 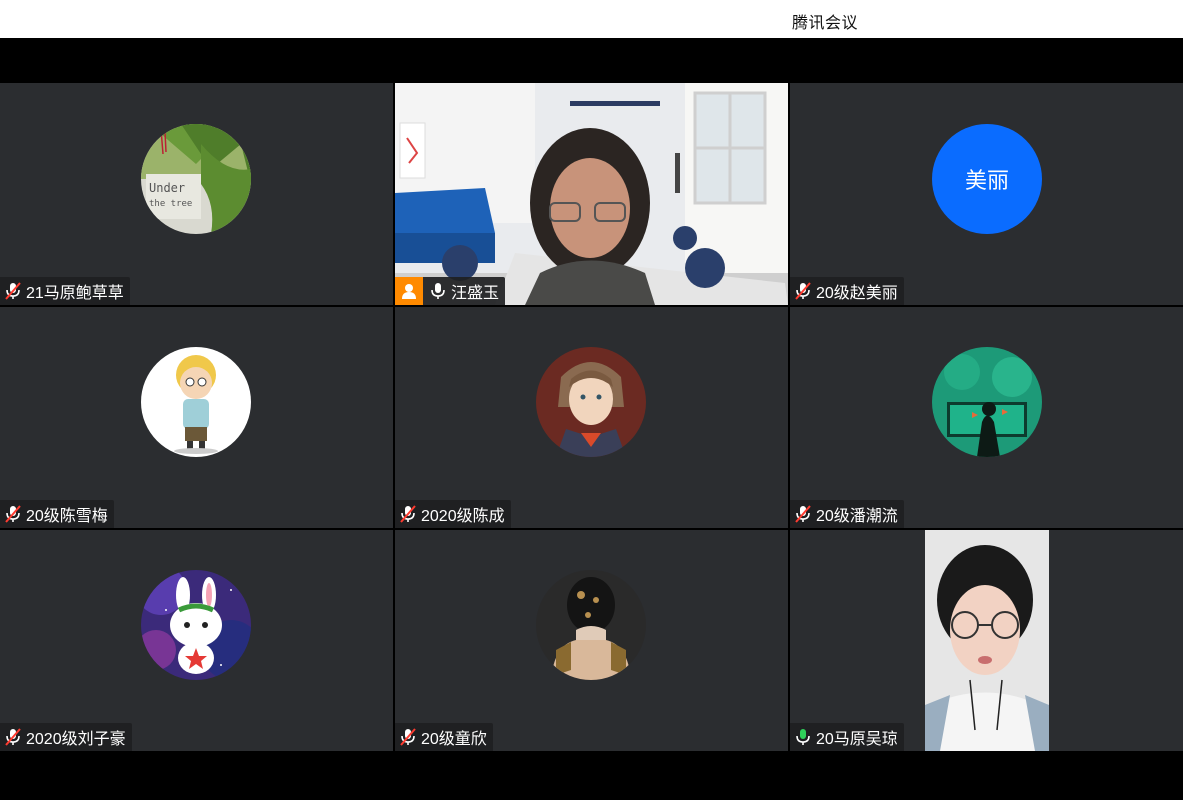 What do you see at coordinates (591, 19) in the screenshot?
I see `window-titlebar: 腾讯会议` at bounding box center [591, 19].